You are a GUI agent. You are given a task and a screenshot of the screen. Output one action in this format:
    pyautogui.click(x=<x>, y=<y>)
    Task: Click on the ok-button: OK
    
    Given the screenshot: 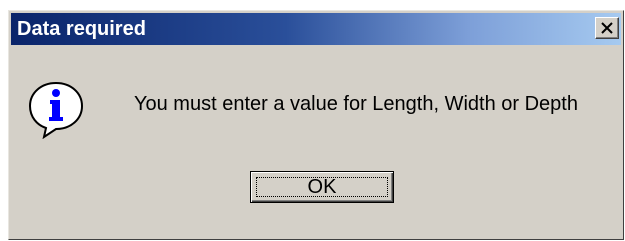 What is the action you would take?
    pyautogui.click(x=322, y=187)
    